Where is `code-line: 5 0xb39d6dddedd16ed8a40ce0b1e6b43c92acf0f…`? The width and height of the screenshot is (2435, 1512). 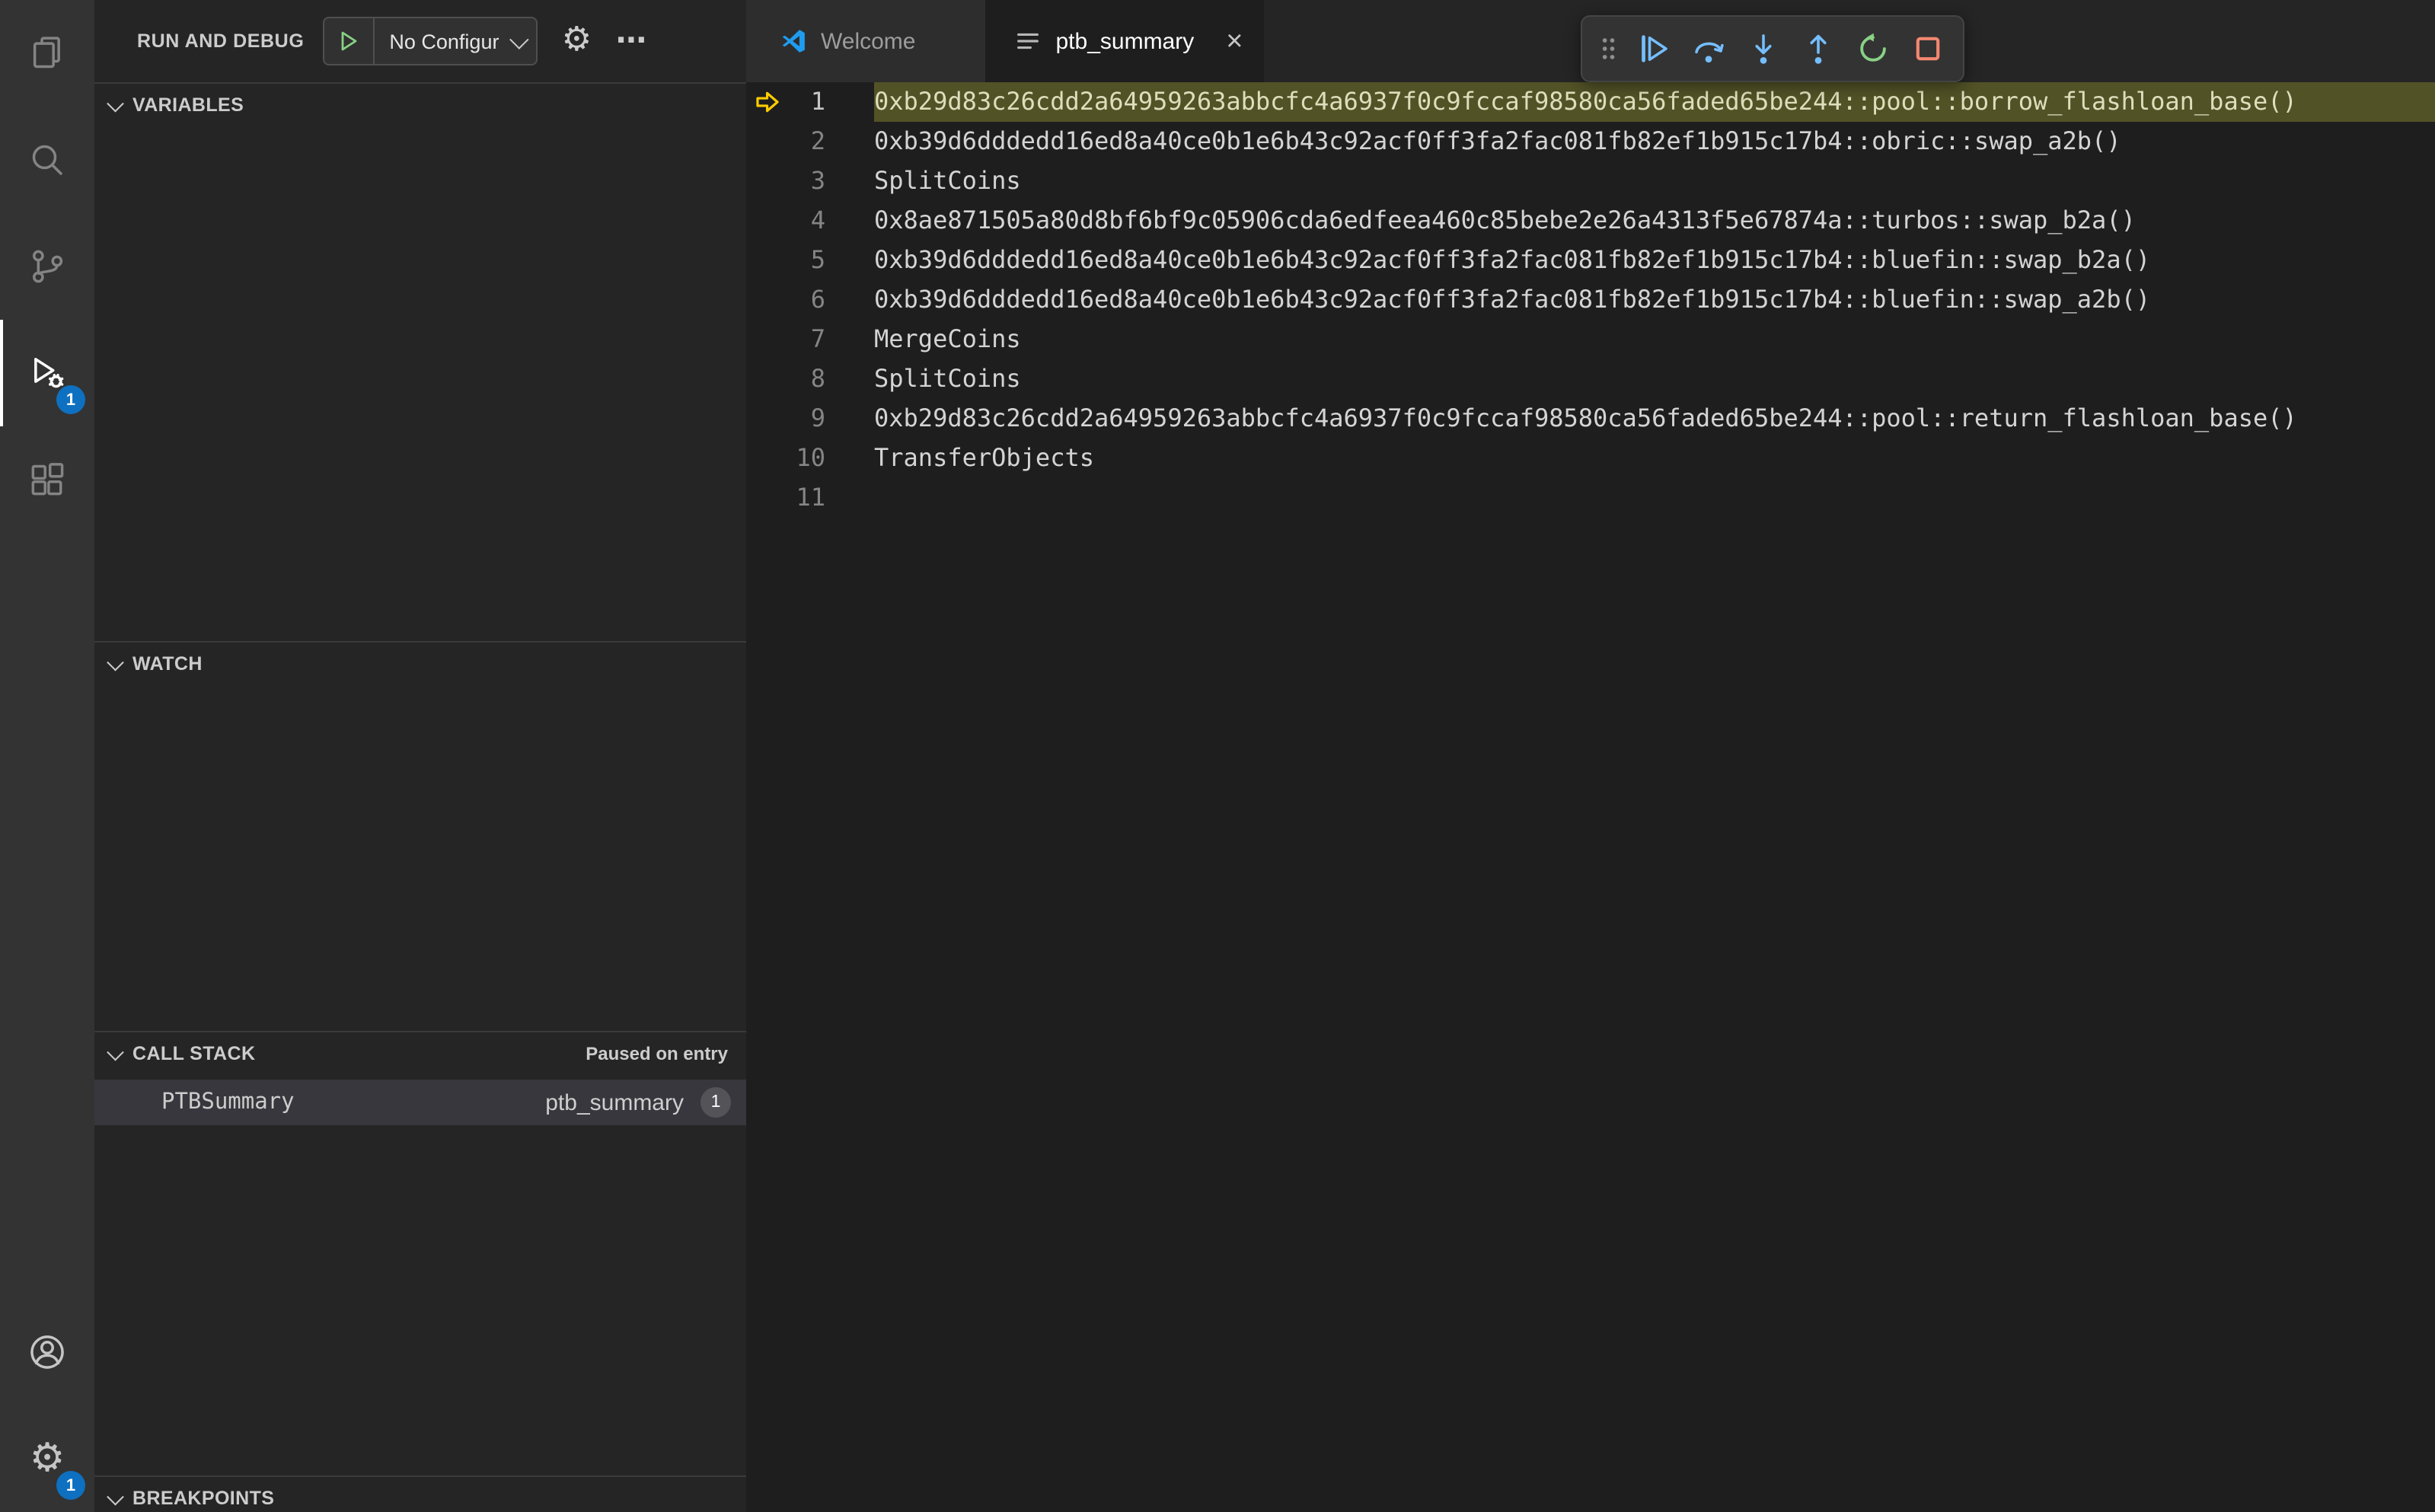
code-line: 5 0xb39d6dddedd16ed8a40ce0b1e6b43c92acf0f… is located at coordinates (1590, 260).